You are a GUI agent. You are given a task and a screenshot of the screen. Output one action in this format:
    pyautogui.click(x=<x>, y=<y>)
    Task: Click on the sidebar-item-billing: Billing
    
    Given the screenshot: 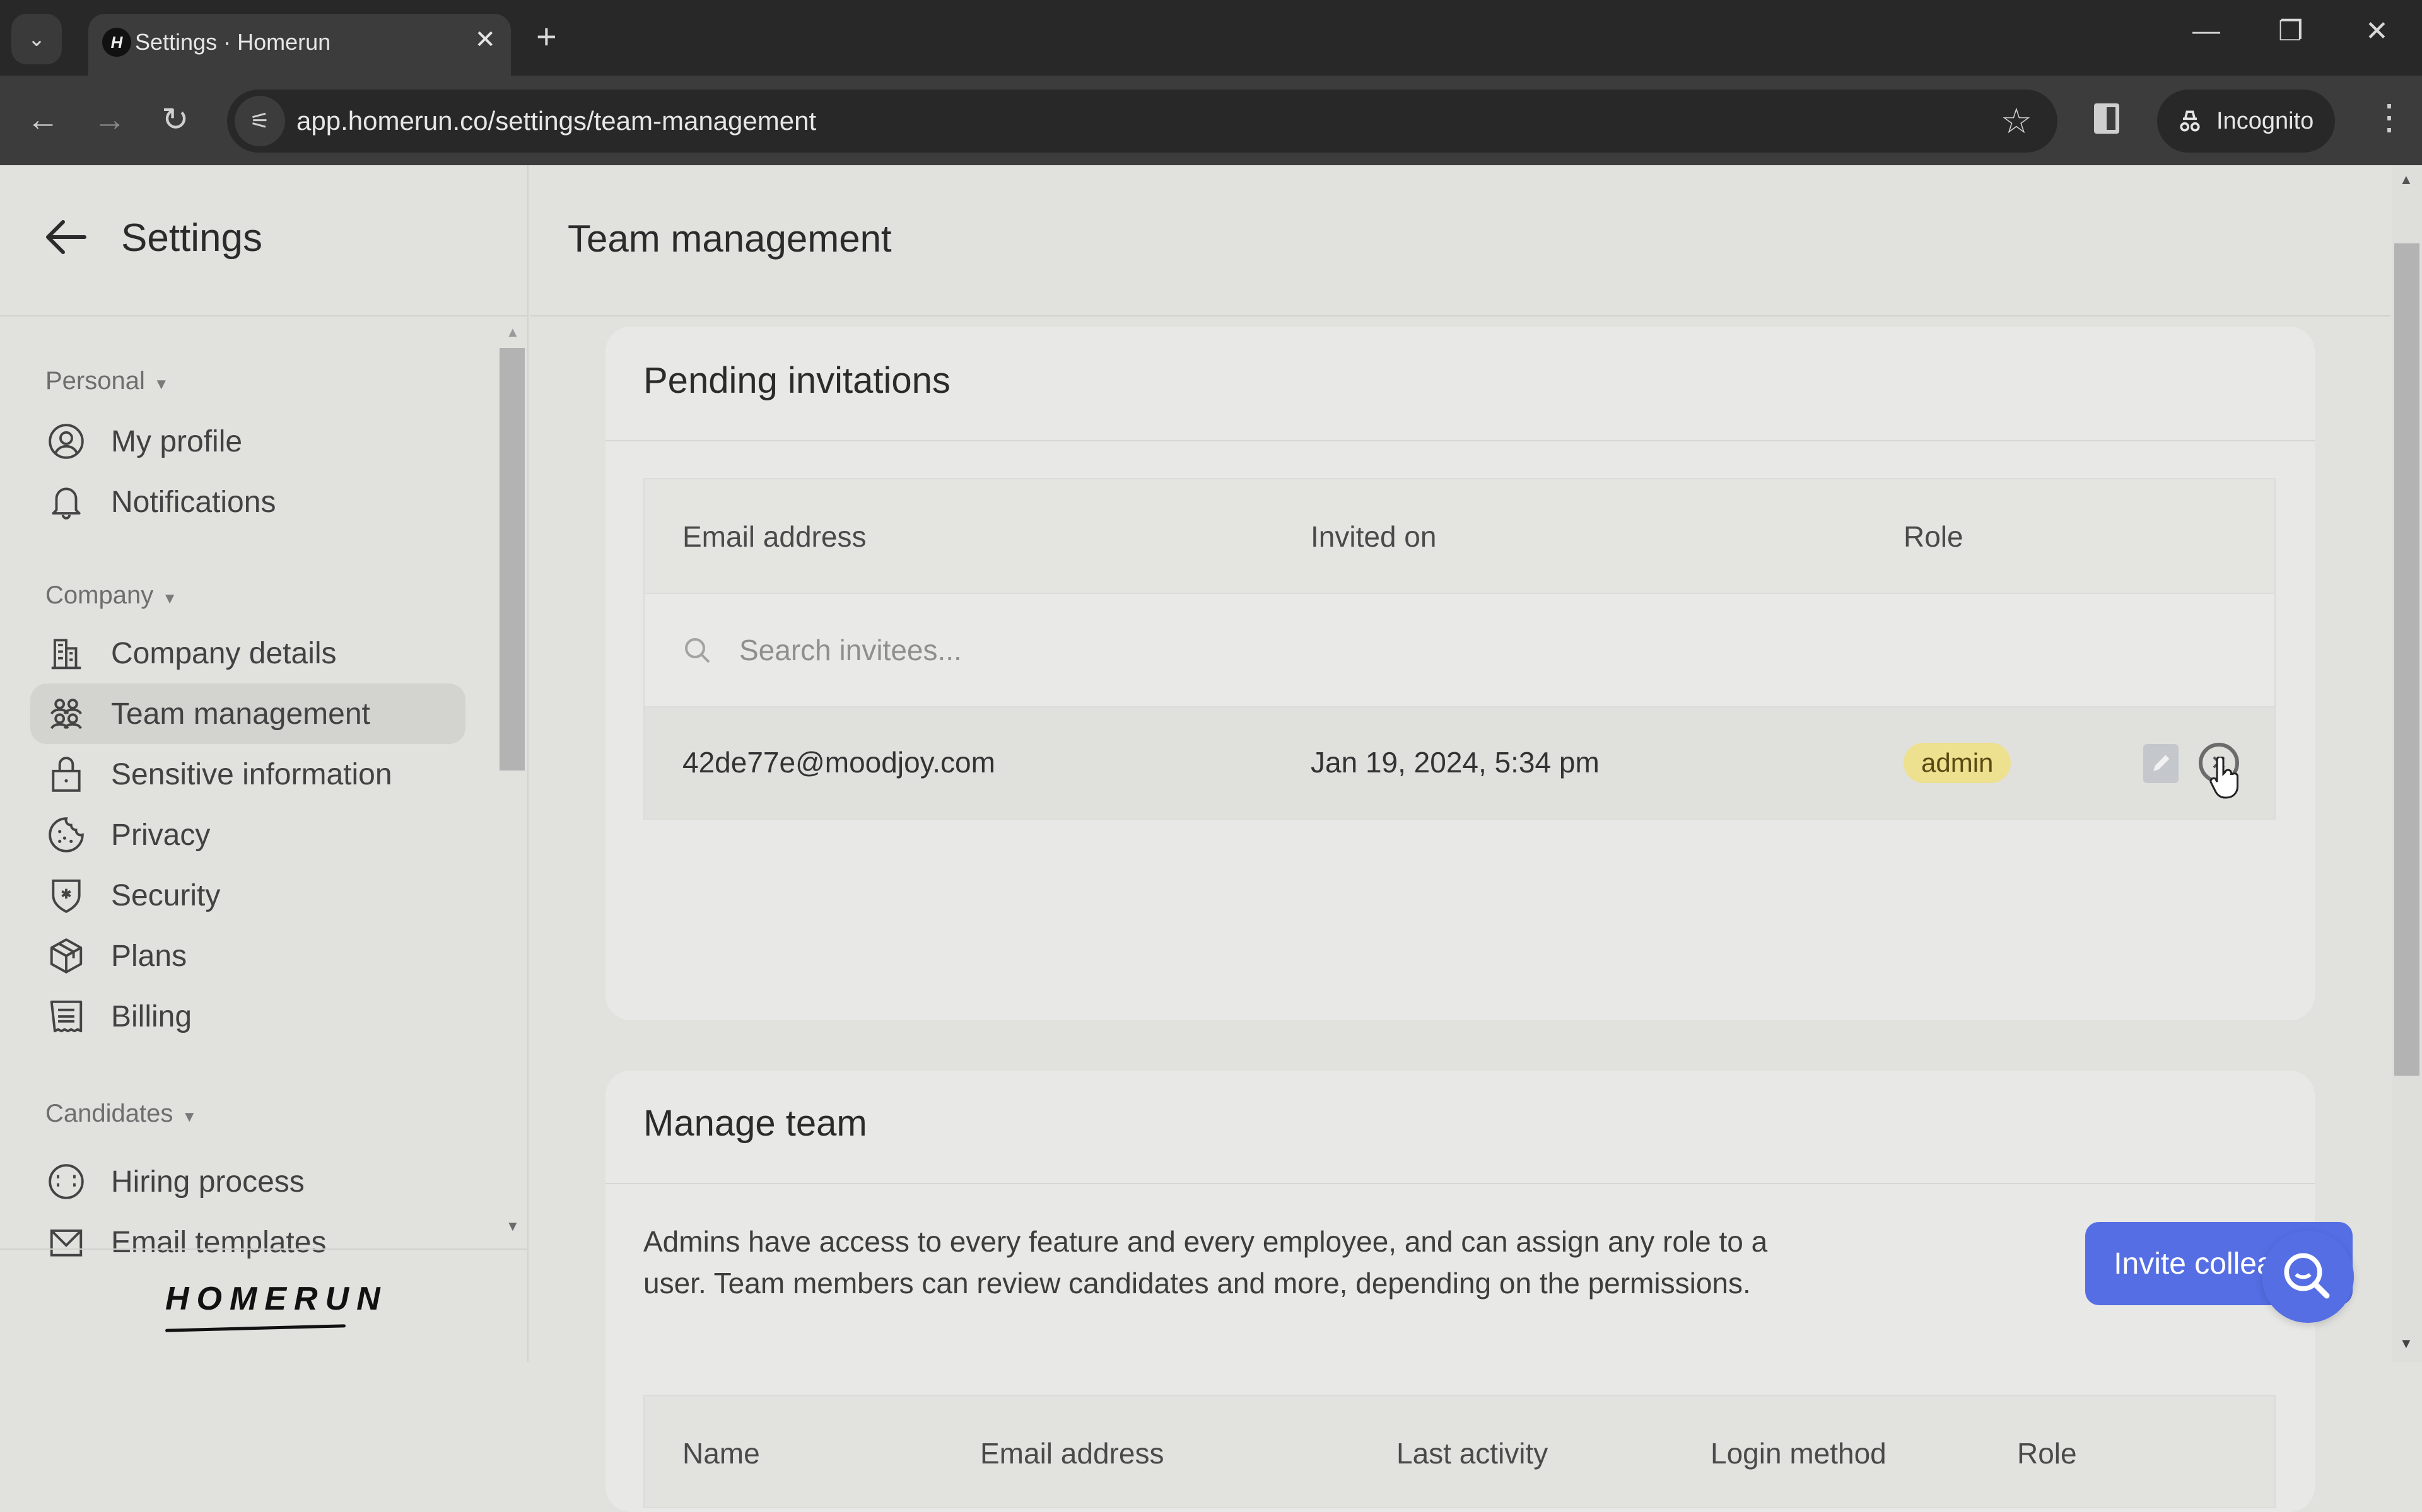 What is the action you would take?
    pyautogui.click(x=247, y=1017)
    